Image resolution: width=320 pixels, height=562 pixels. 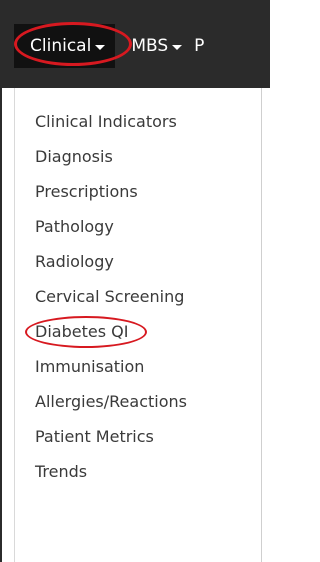 I want to click on nav-item-truncated-label: P, so click(x=199, y=46).